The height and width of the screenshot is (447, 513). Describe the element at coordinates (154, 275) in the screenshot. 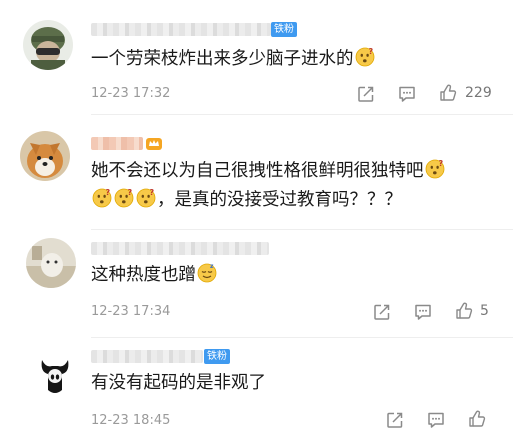

I see `comment-text: 这种热度也蹭` at that location.